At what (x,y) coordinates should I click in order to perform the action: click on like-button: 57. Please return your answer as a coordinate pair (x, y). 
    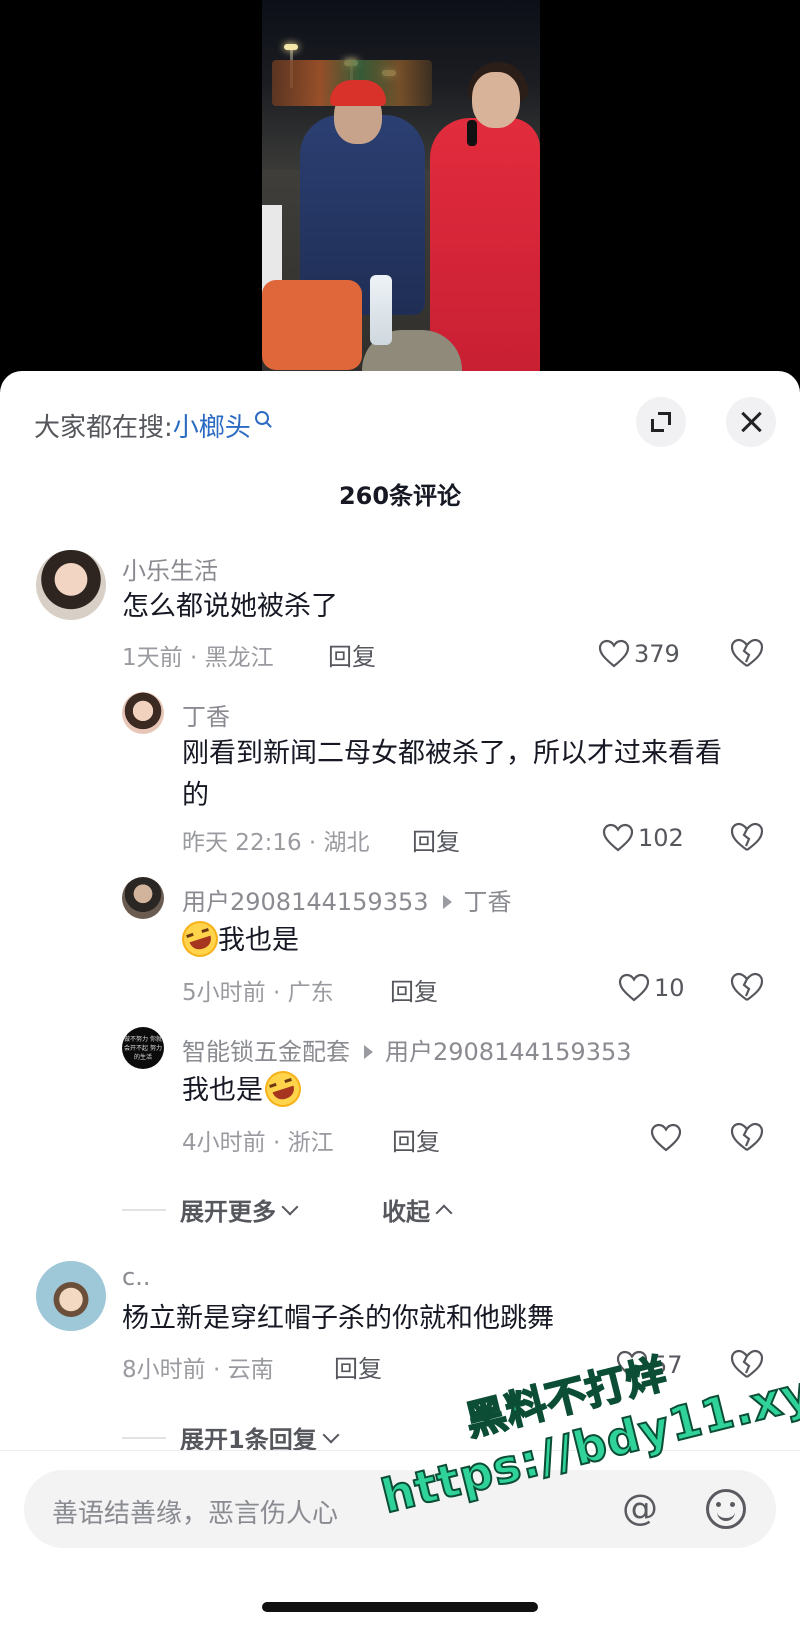
    Looking at the image, I should click on (649, 1365).